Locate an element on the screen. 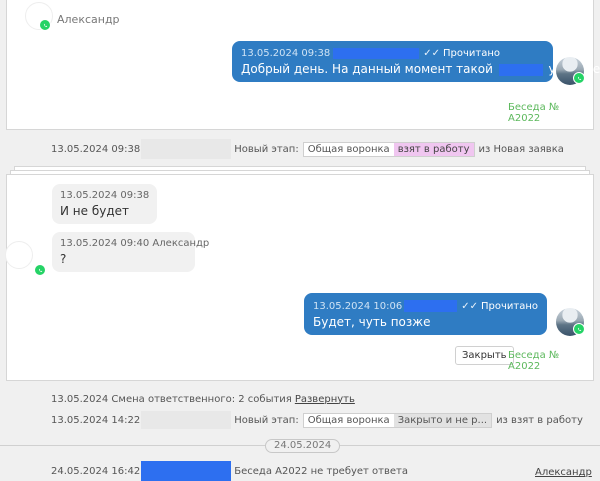  user-link: Александр is located at coordinates (563, 472).